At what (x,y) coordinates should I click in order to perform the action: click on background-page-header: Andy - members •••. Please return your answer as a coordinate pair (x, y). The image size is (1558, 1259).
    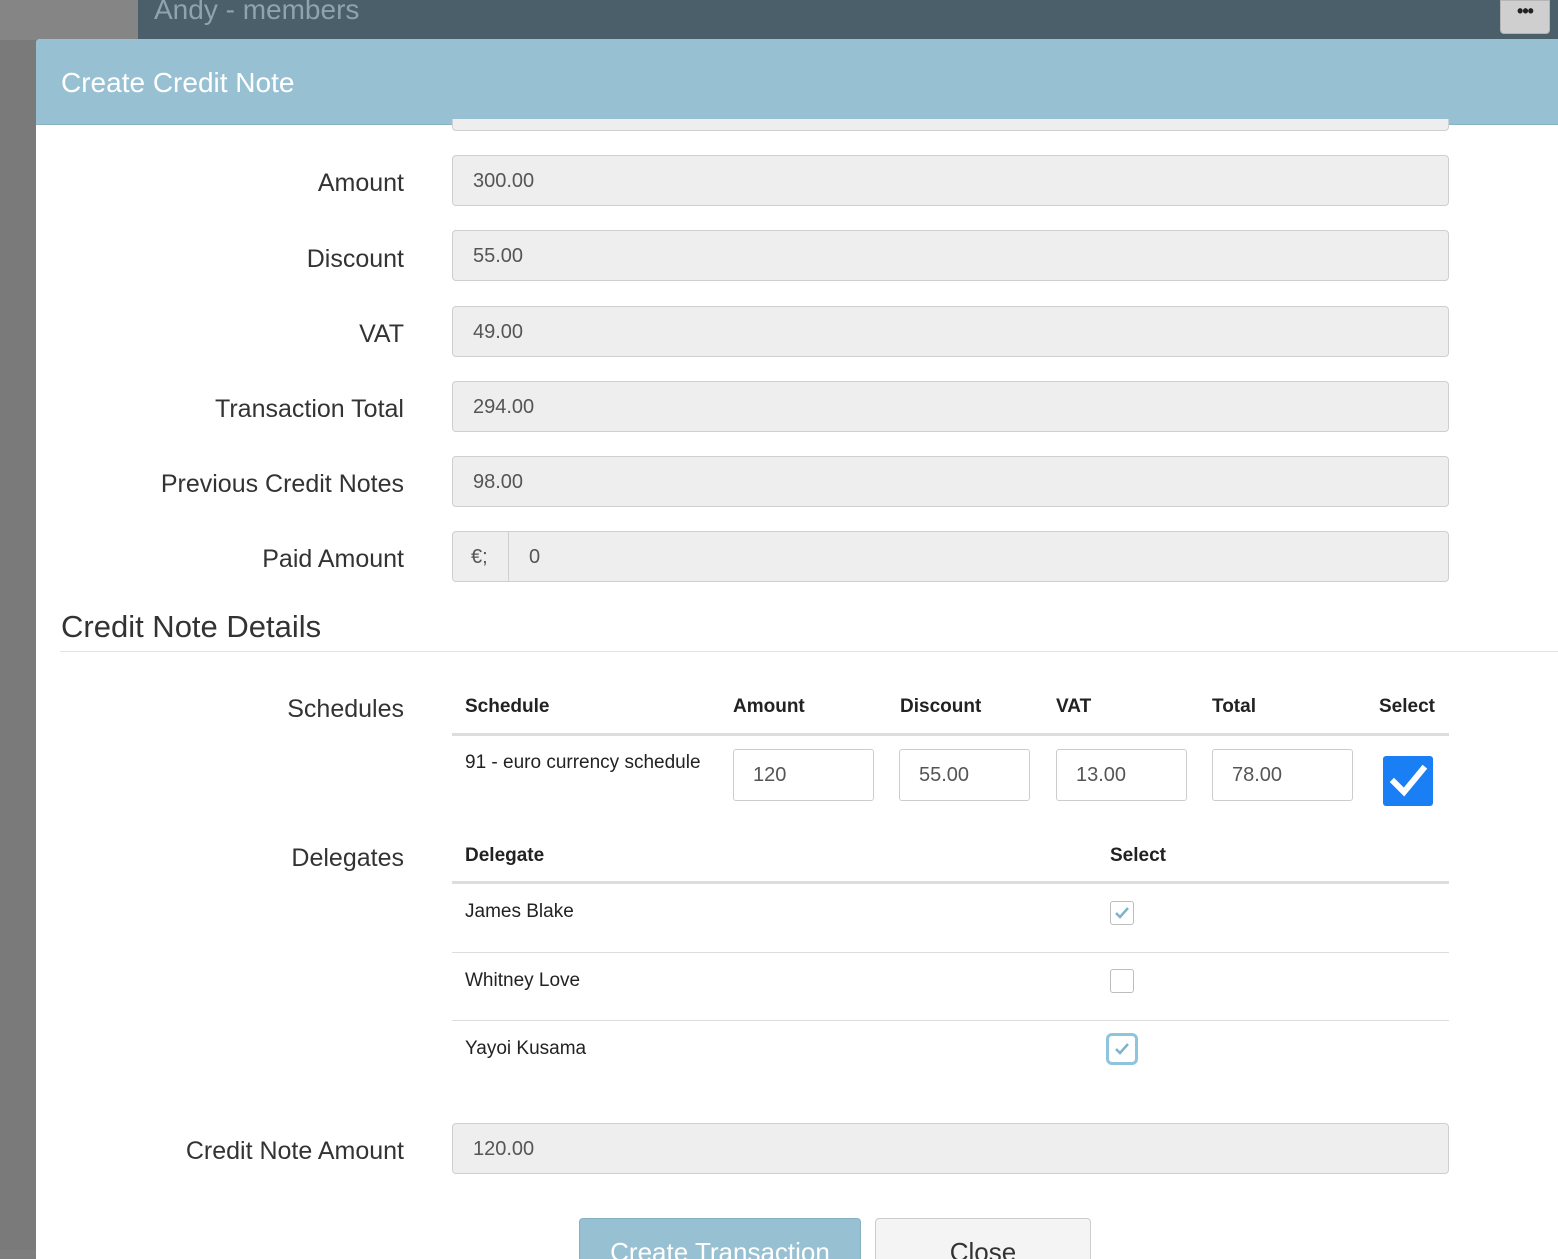
    Looking at the image, I should click on (848, 20).